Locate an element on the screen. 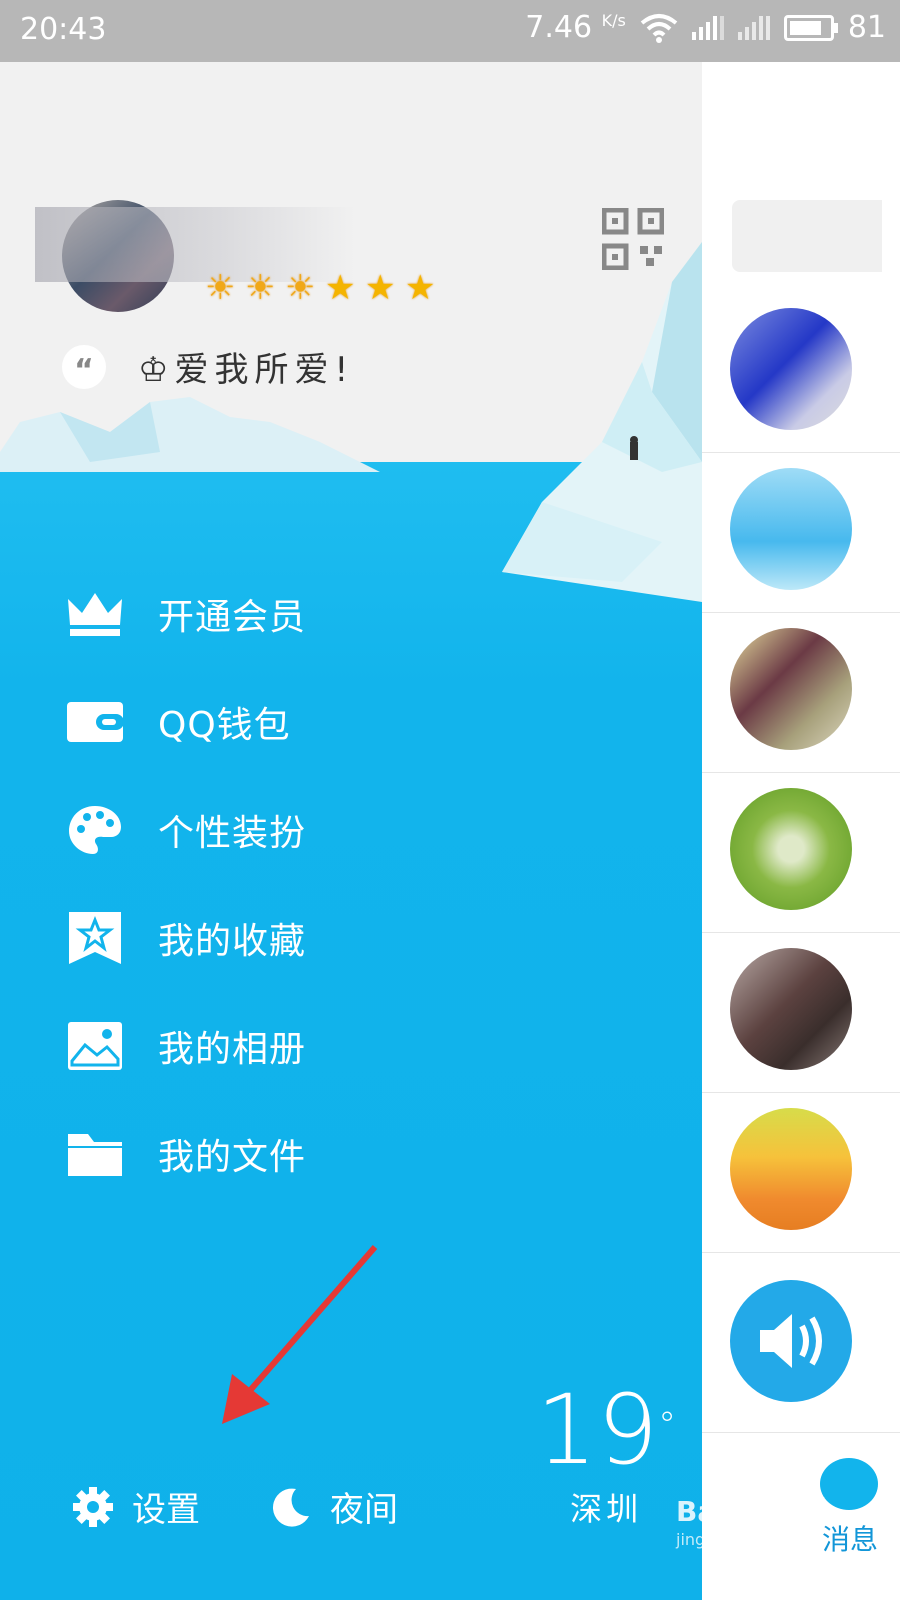 This screenshot has width=900, height=1600. menu-item-favorites: 我的收藏 is located at coordinates (186, 938).